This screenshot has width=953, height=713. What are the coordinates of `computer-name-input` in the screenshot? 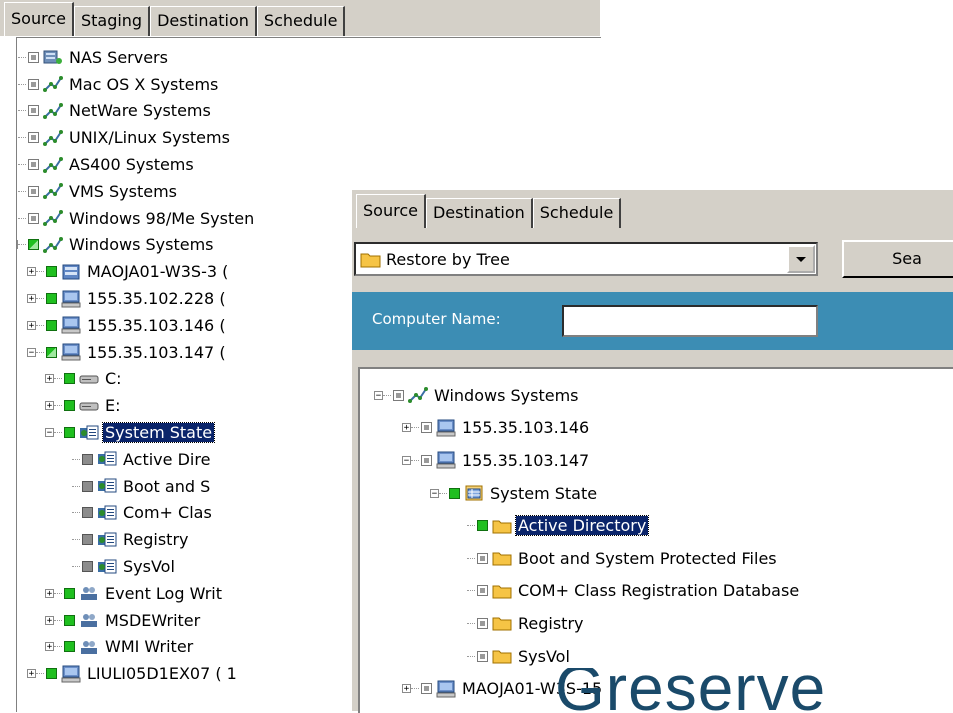 It's located at (690, 321).